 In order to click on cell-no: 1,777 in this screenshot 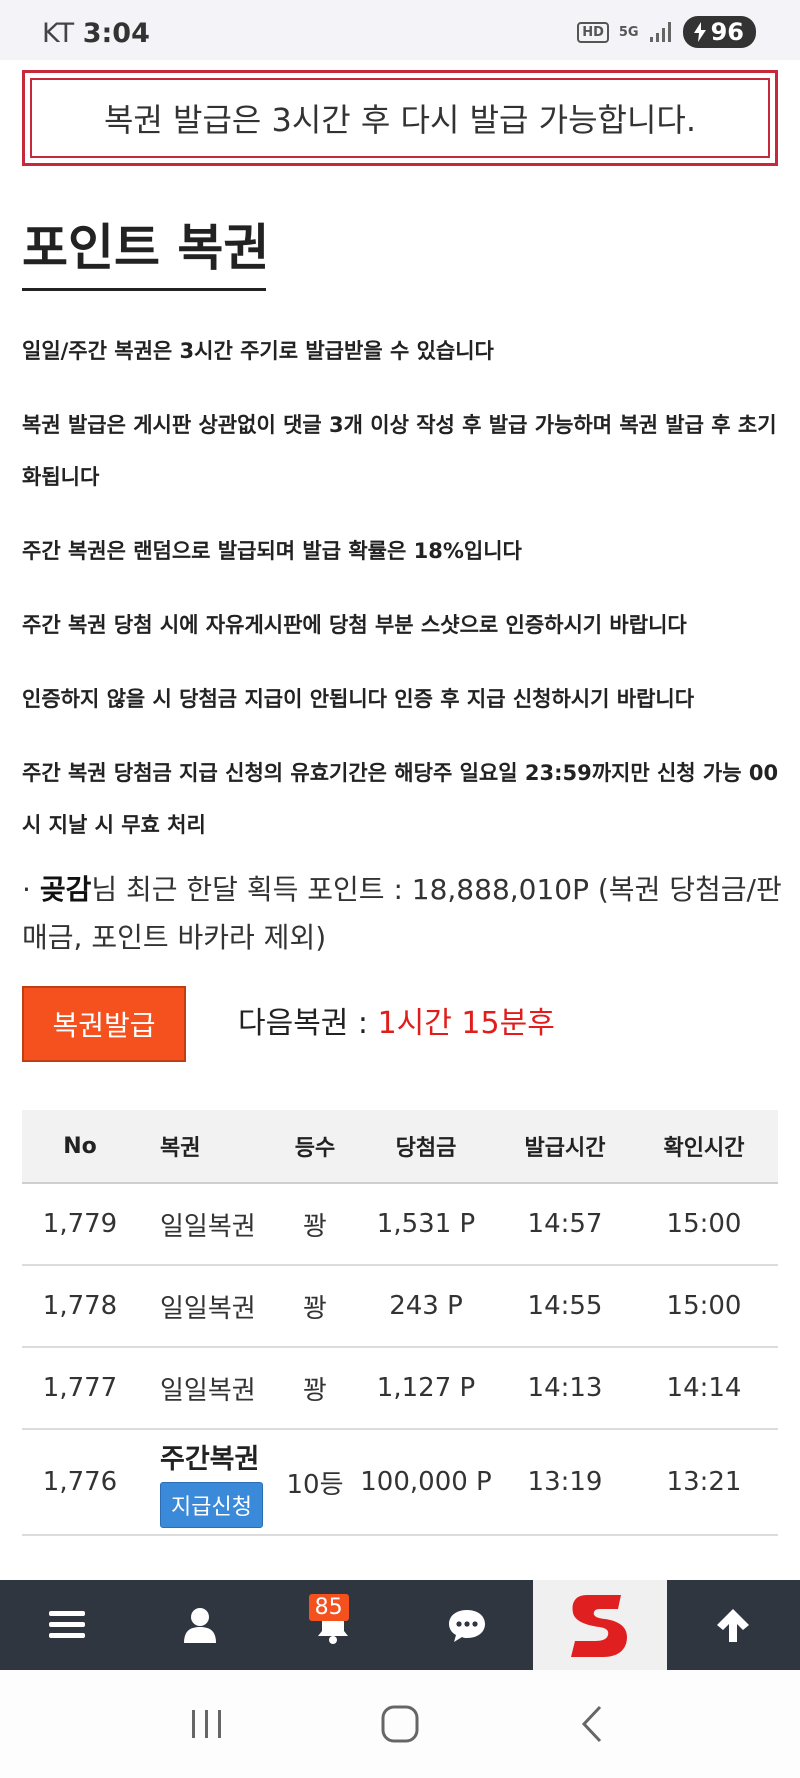, I will do `click(80, 1388)`.